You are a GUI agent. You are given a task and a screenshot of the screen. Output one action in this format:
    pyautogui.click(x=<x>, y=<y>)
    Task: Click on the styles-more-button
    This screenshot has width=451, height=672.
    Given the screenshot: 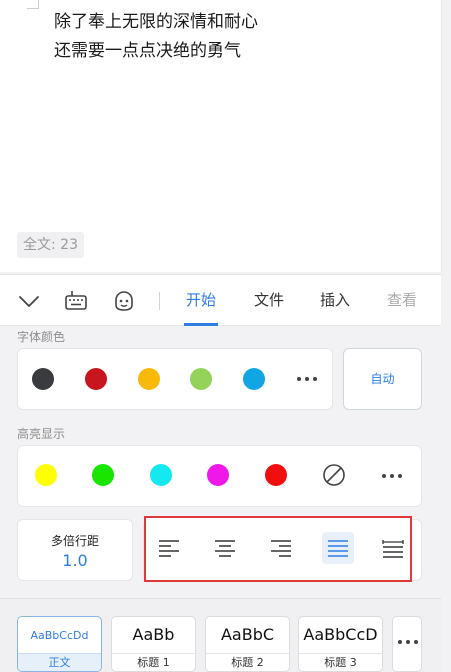 What is the action you would take?
    pyautogui.click(x=407, y=644)
    